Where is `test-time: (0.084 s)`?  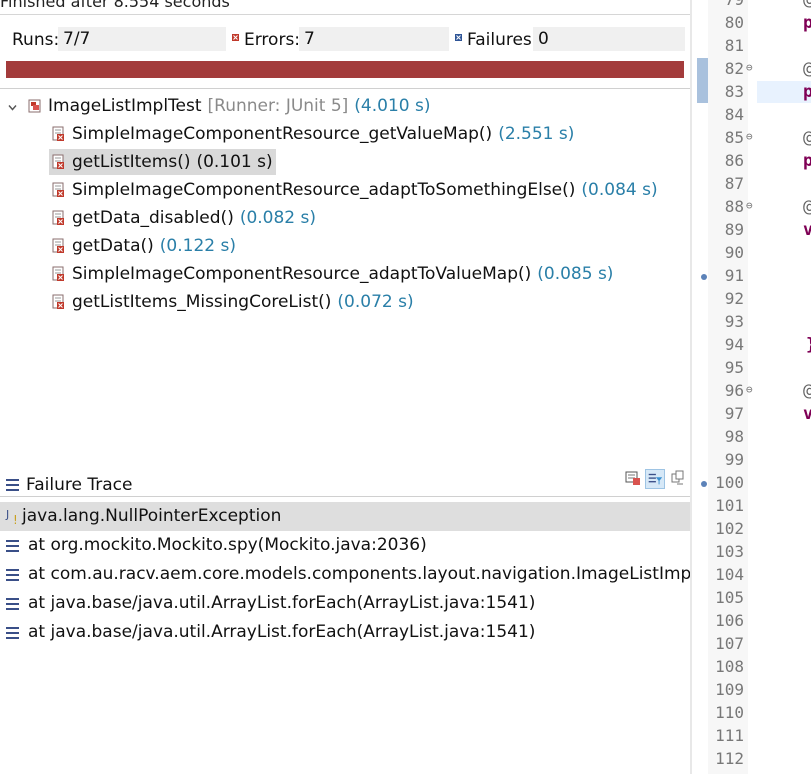 test-time: (0.084 s) is located at coordinates (619, 190).